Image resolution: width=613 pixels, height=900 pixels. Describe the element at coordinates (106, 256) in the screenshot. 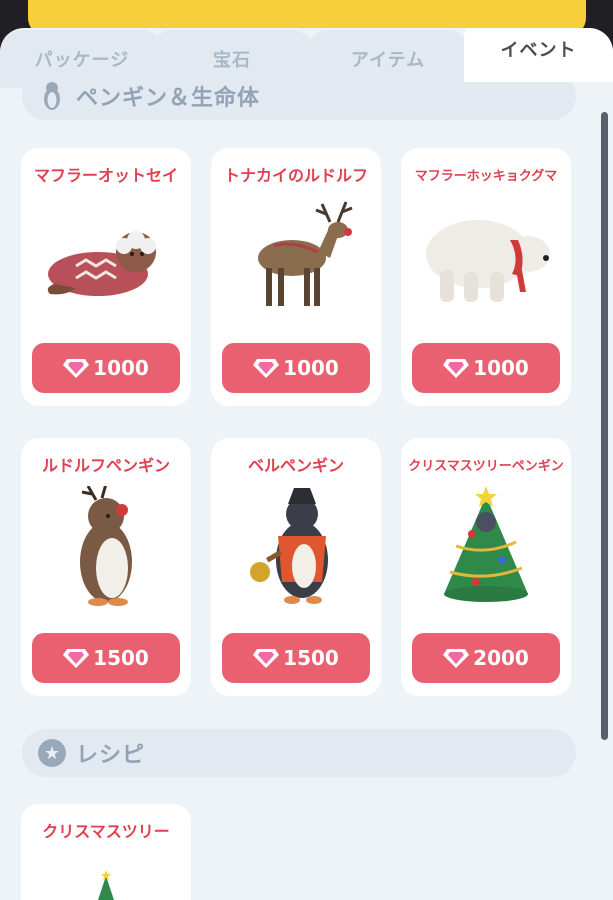

I see `seal-in-sweater-icon` at that location.